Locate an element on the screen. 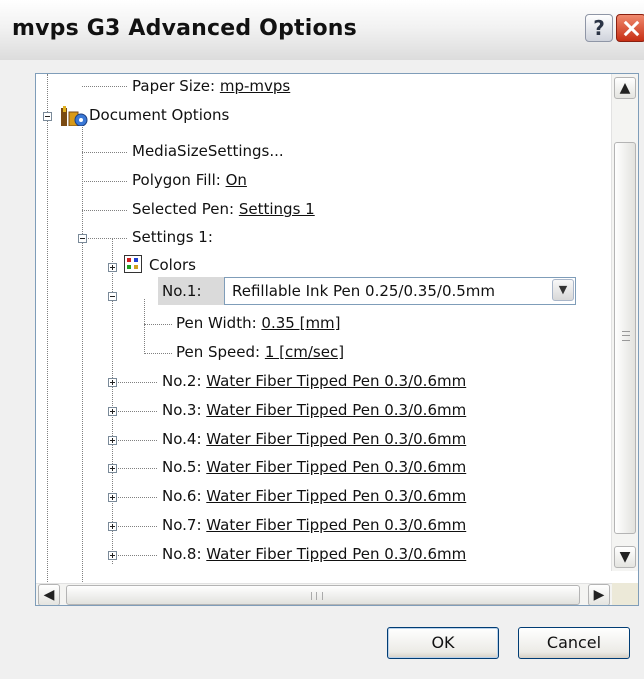 This screenshot has height=679, width=644. document-options-item: Document Options is located at coordinates (159, 115).